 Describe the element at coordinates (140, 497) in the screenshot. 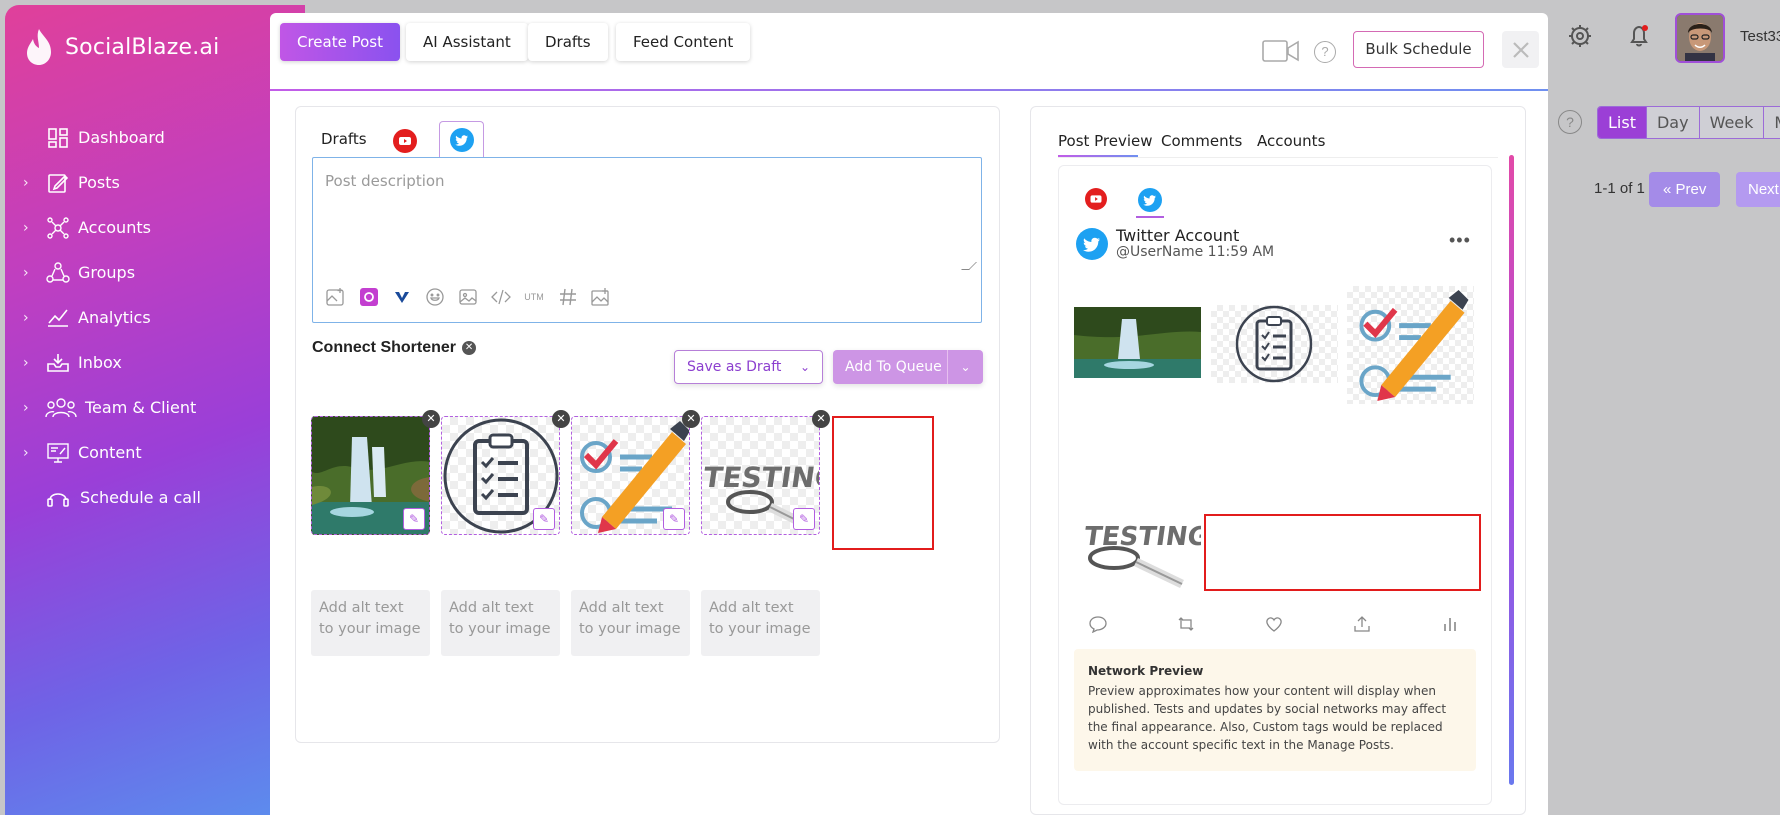

I see `sidebar-item-label: Schedule a call` at that location.